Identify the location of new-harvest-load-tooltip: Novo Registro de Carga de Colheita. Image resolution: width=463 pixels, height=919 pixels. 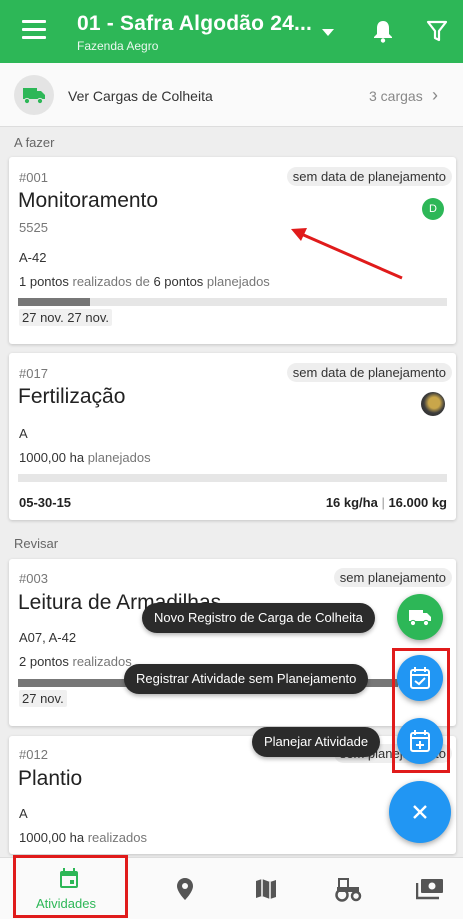
(258, 618).